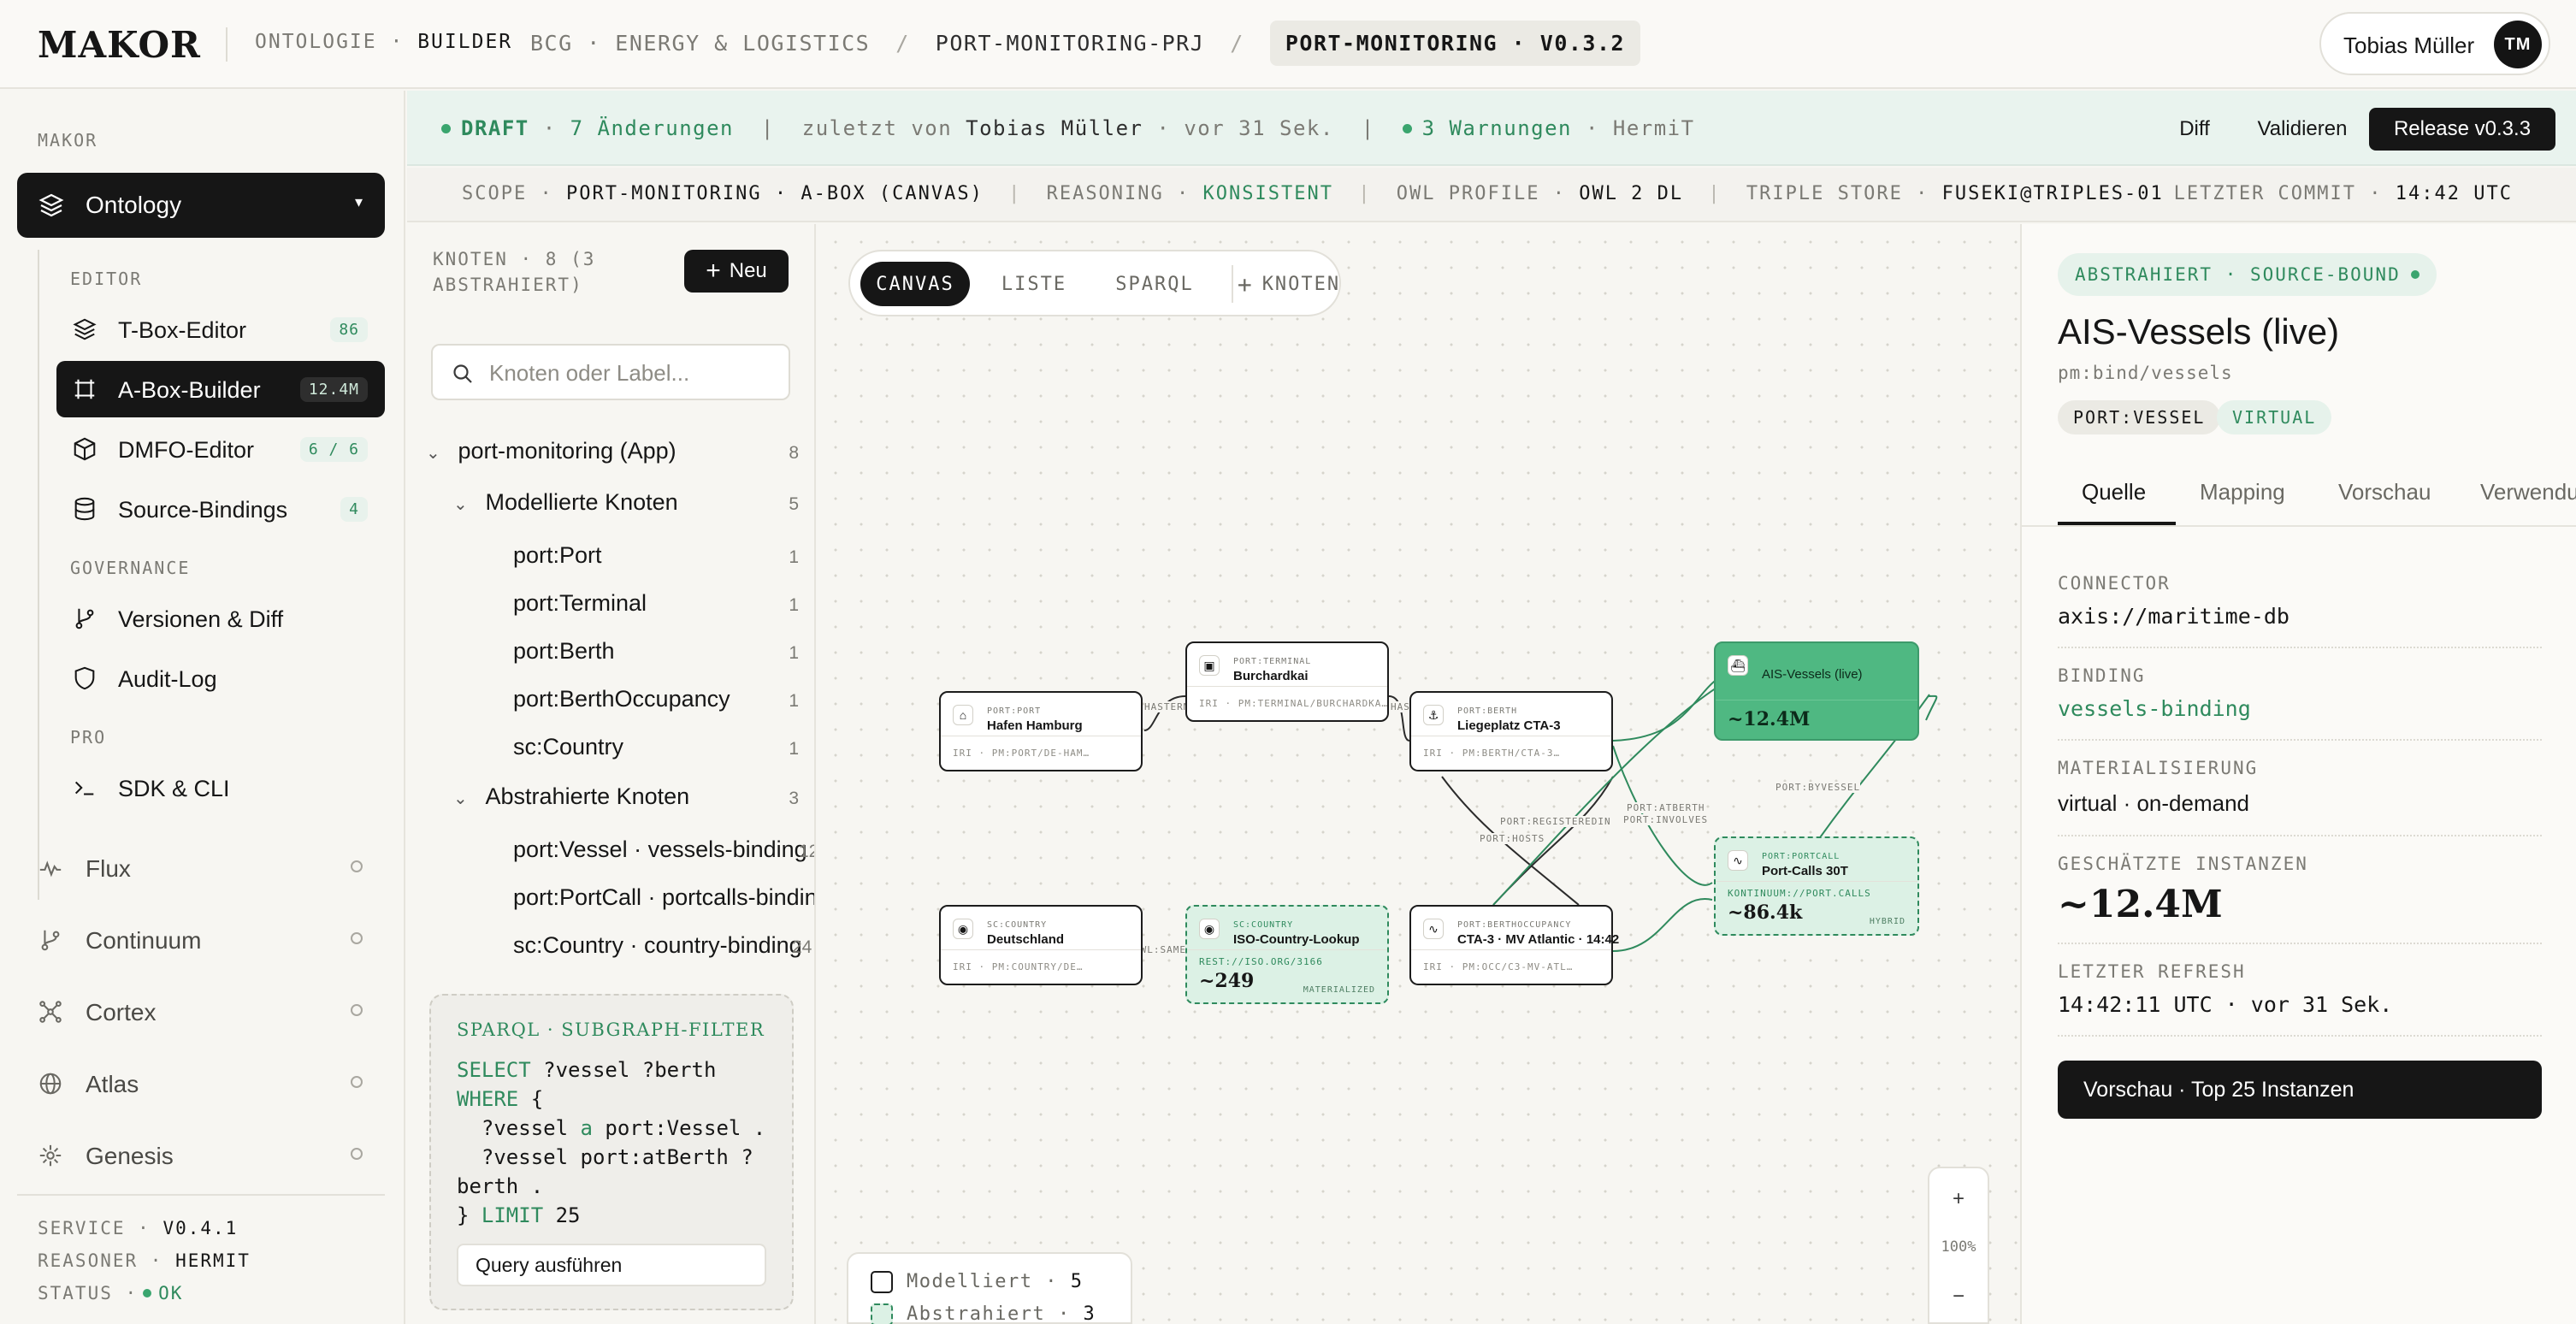  Describe the element at coordinates (656, 756) in the screenshot. I see `tree-item-sc-country: sc:Country 1` at that location.